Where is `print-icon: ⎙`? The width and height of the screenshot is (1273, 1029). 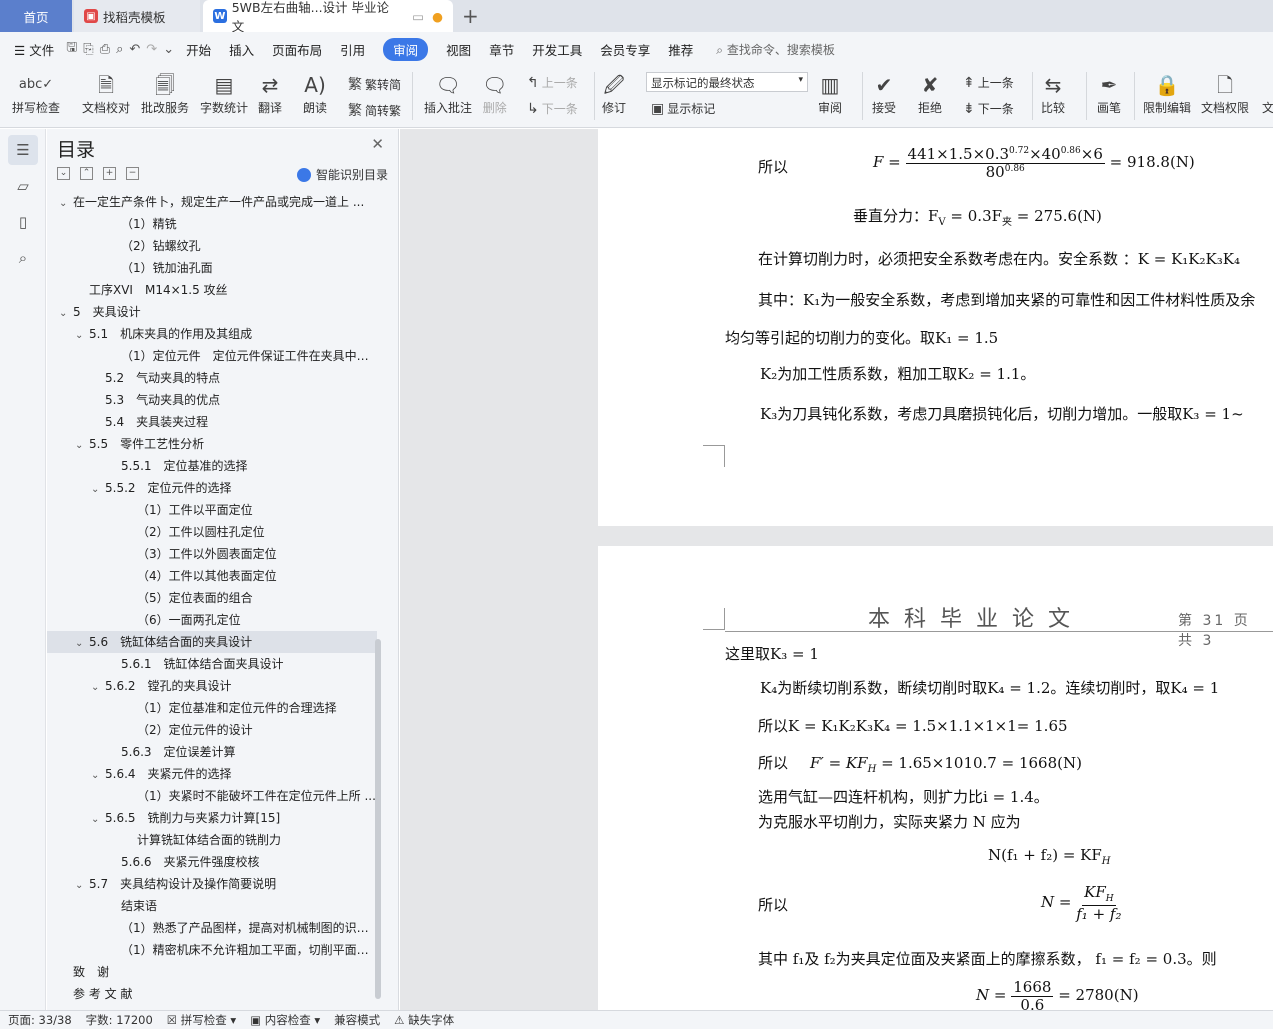
print-icon: ⎙ is located at coordinates (105, 49).